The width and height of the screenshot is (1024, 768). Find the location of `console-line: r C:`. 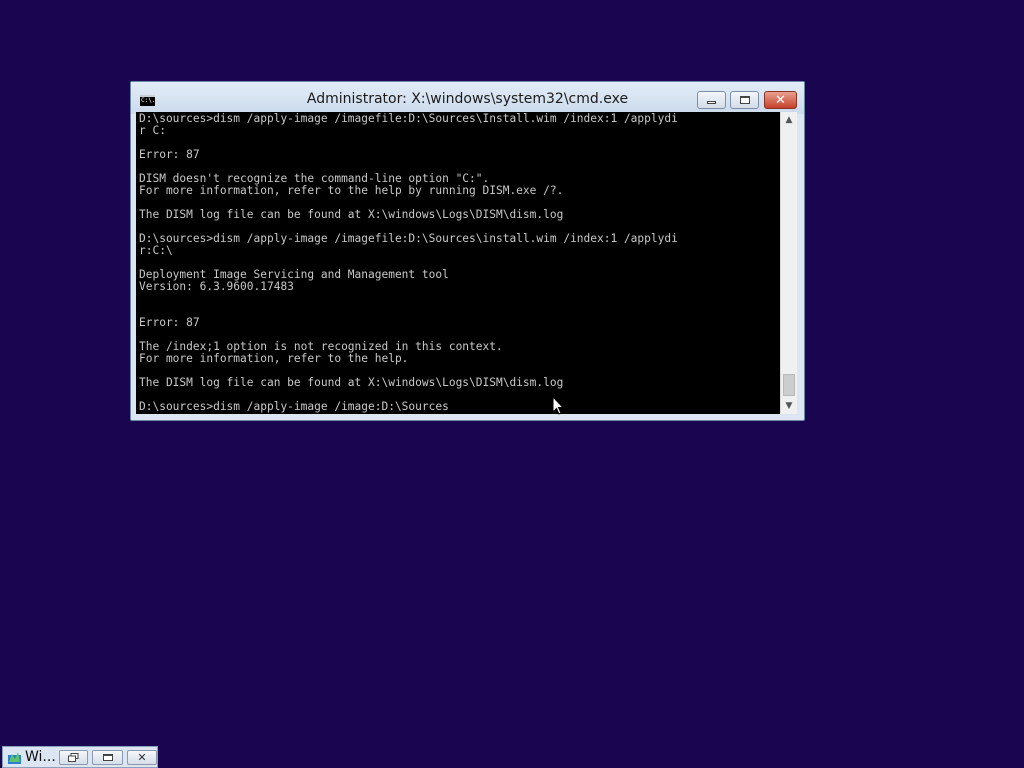

console-line: r C: is located at coordinates (152, 130).